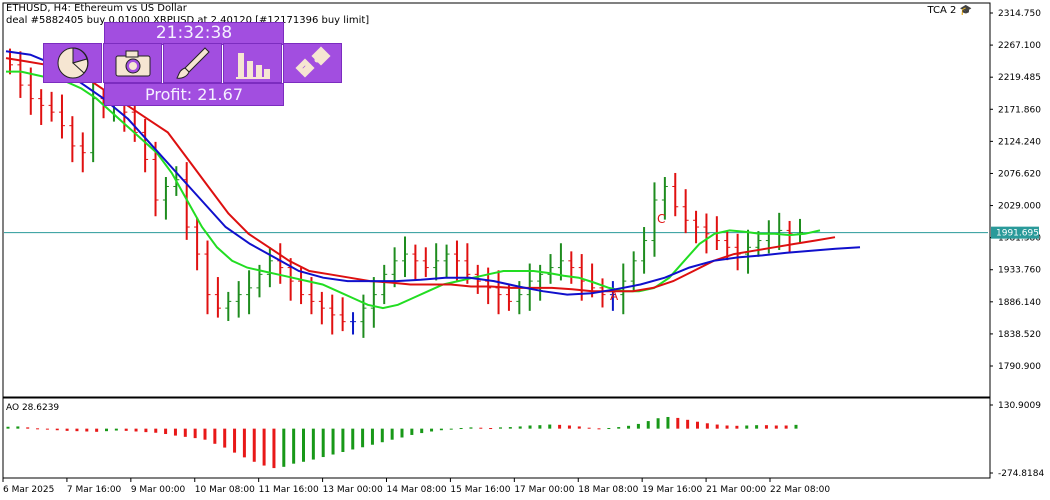 The image size is (1050, 500). What do you see at coordinates (28, 490) in the screenshot?
I see `x-tick-label: 6 Mar 2025` at bounding box center [28, 490].